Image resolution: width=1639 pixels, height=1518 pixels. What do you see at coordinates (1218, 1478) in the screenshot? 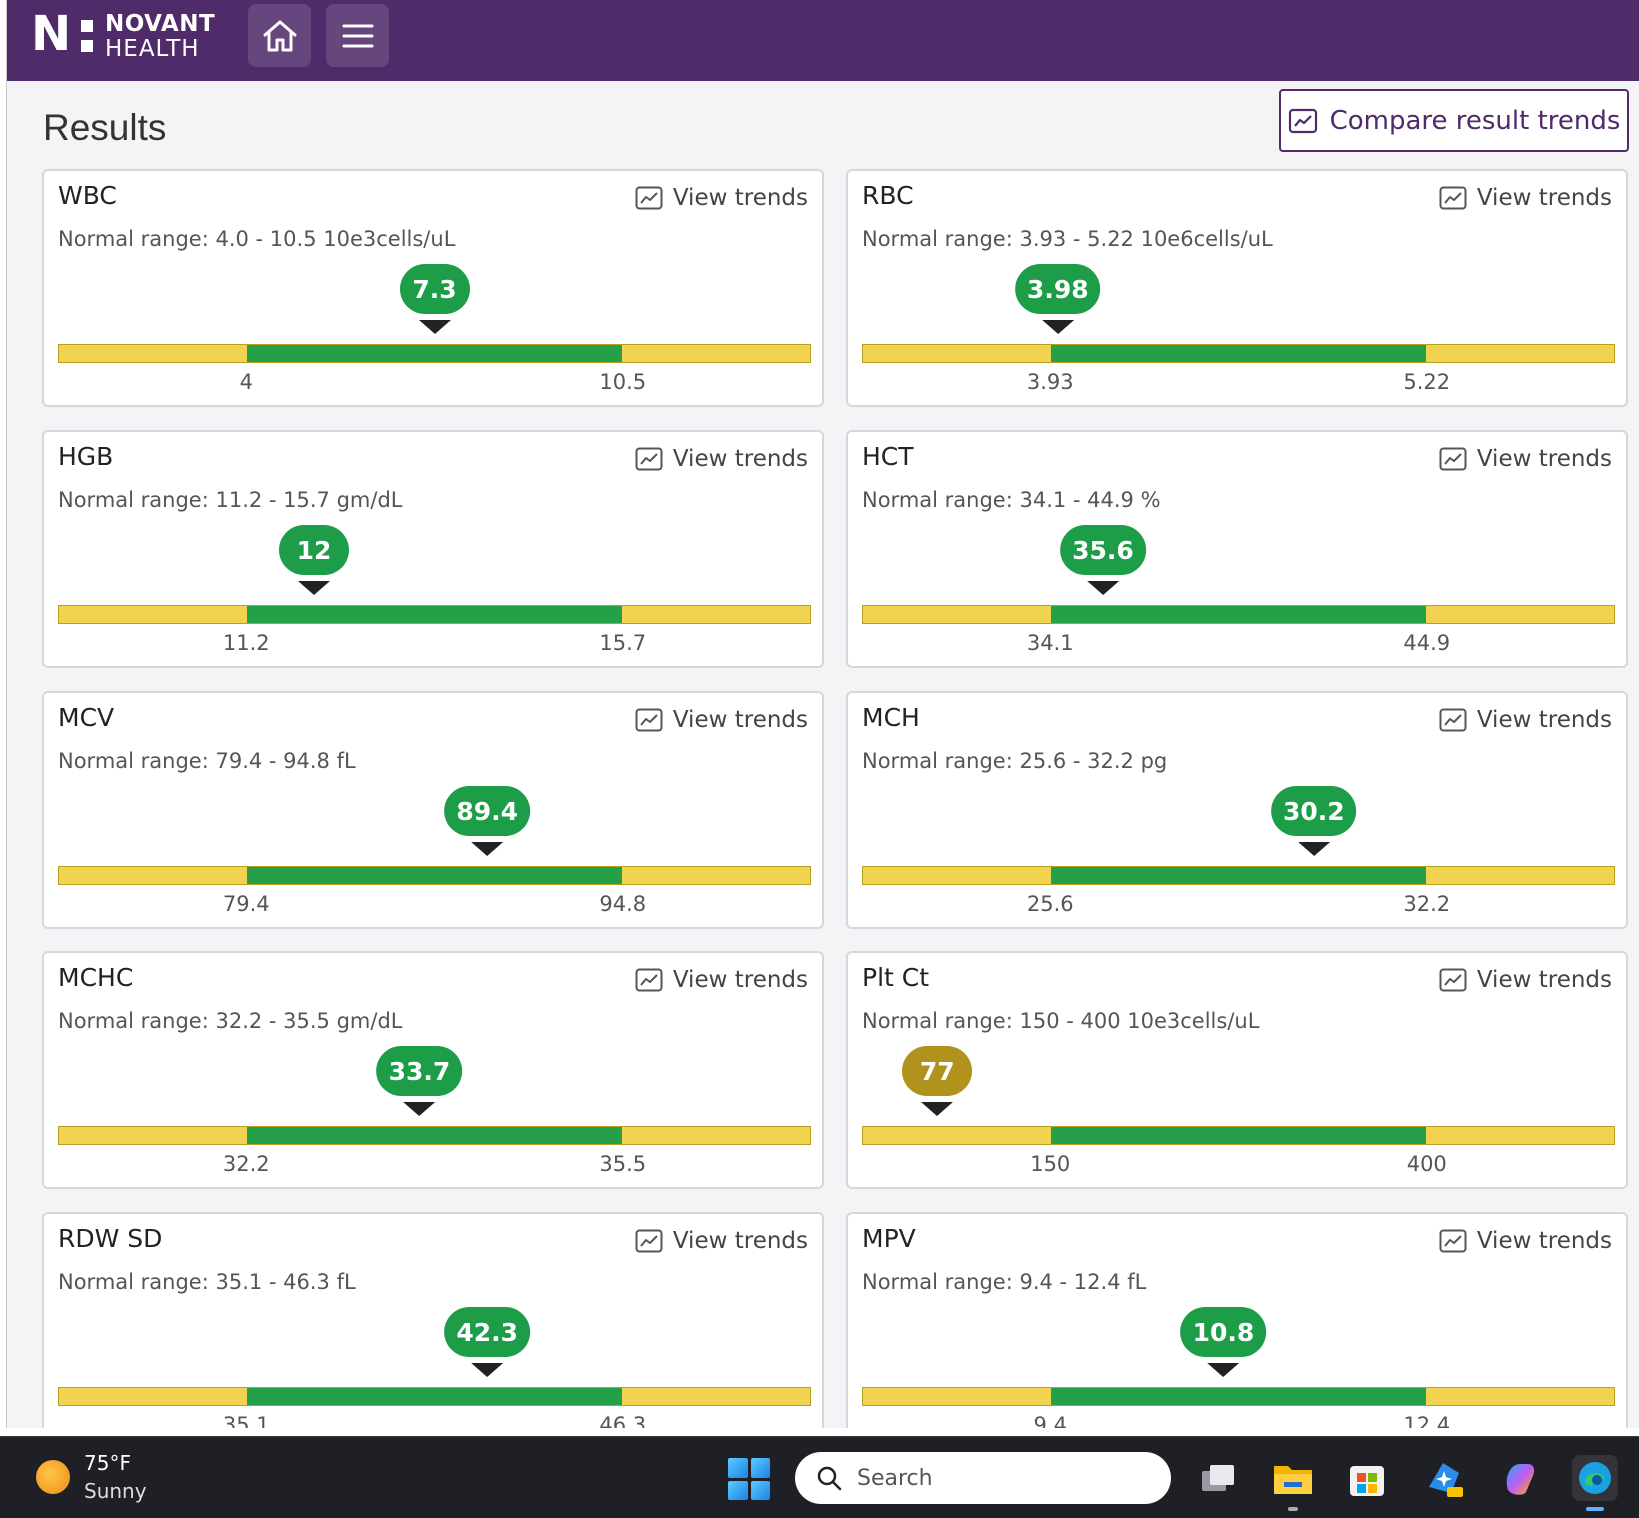
I see `task-view-icon` at bounding box center [1218, 1478].